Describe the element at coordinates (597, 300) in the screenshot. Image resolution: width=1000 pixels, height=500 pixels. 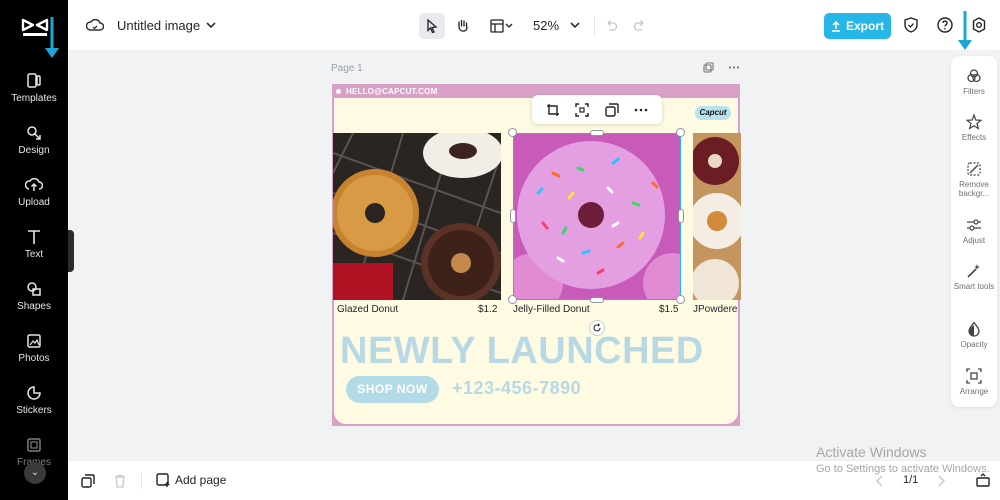
I see `resize-handle-bottom` at that location.